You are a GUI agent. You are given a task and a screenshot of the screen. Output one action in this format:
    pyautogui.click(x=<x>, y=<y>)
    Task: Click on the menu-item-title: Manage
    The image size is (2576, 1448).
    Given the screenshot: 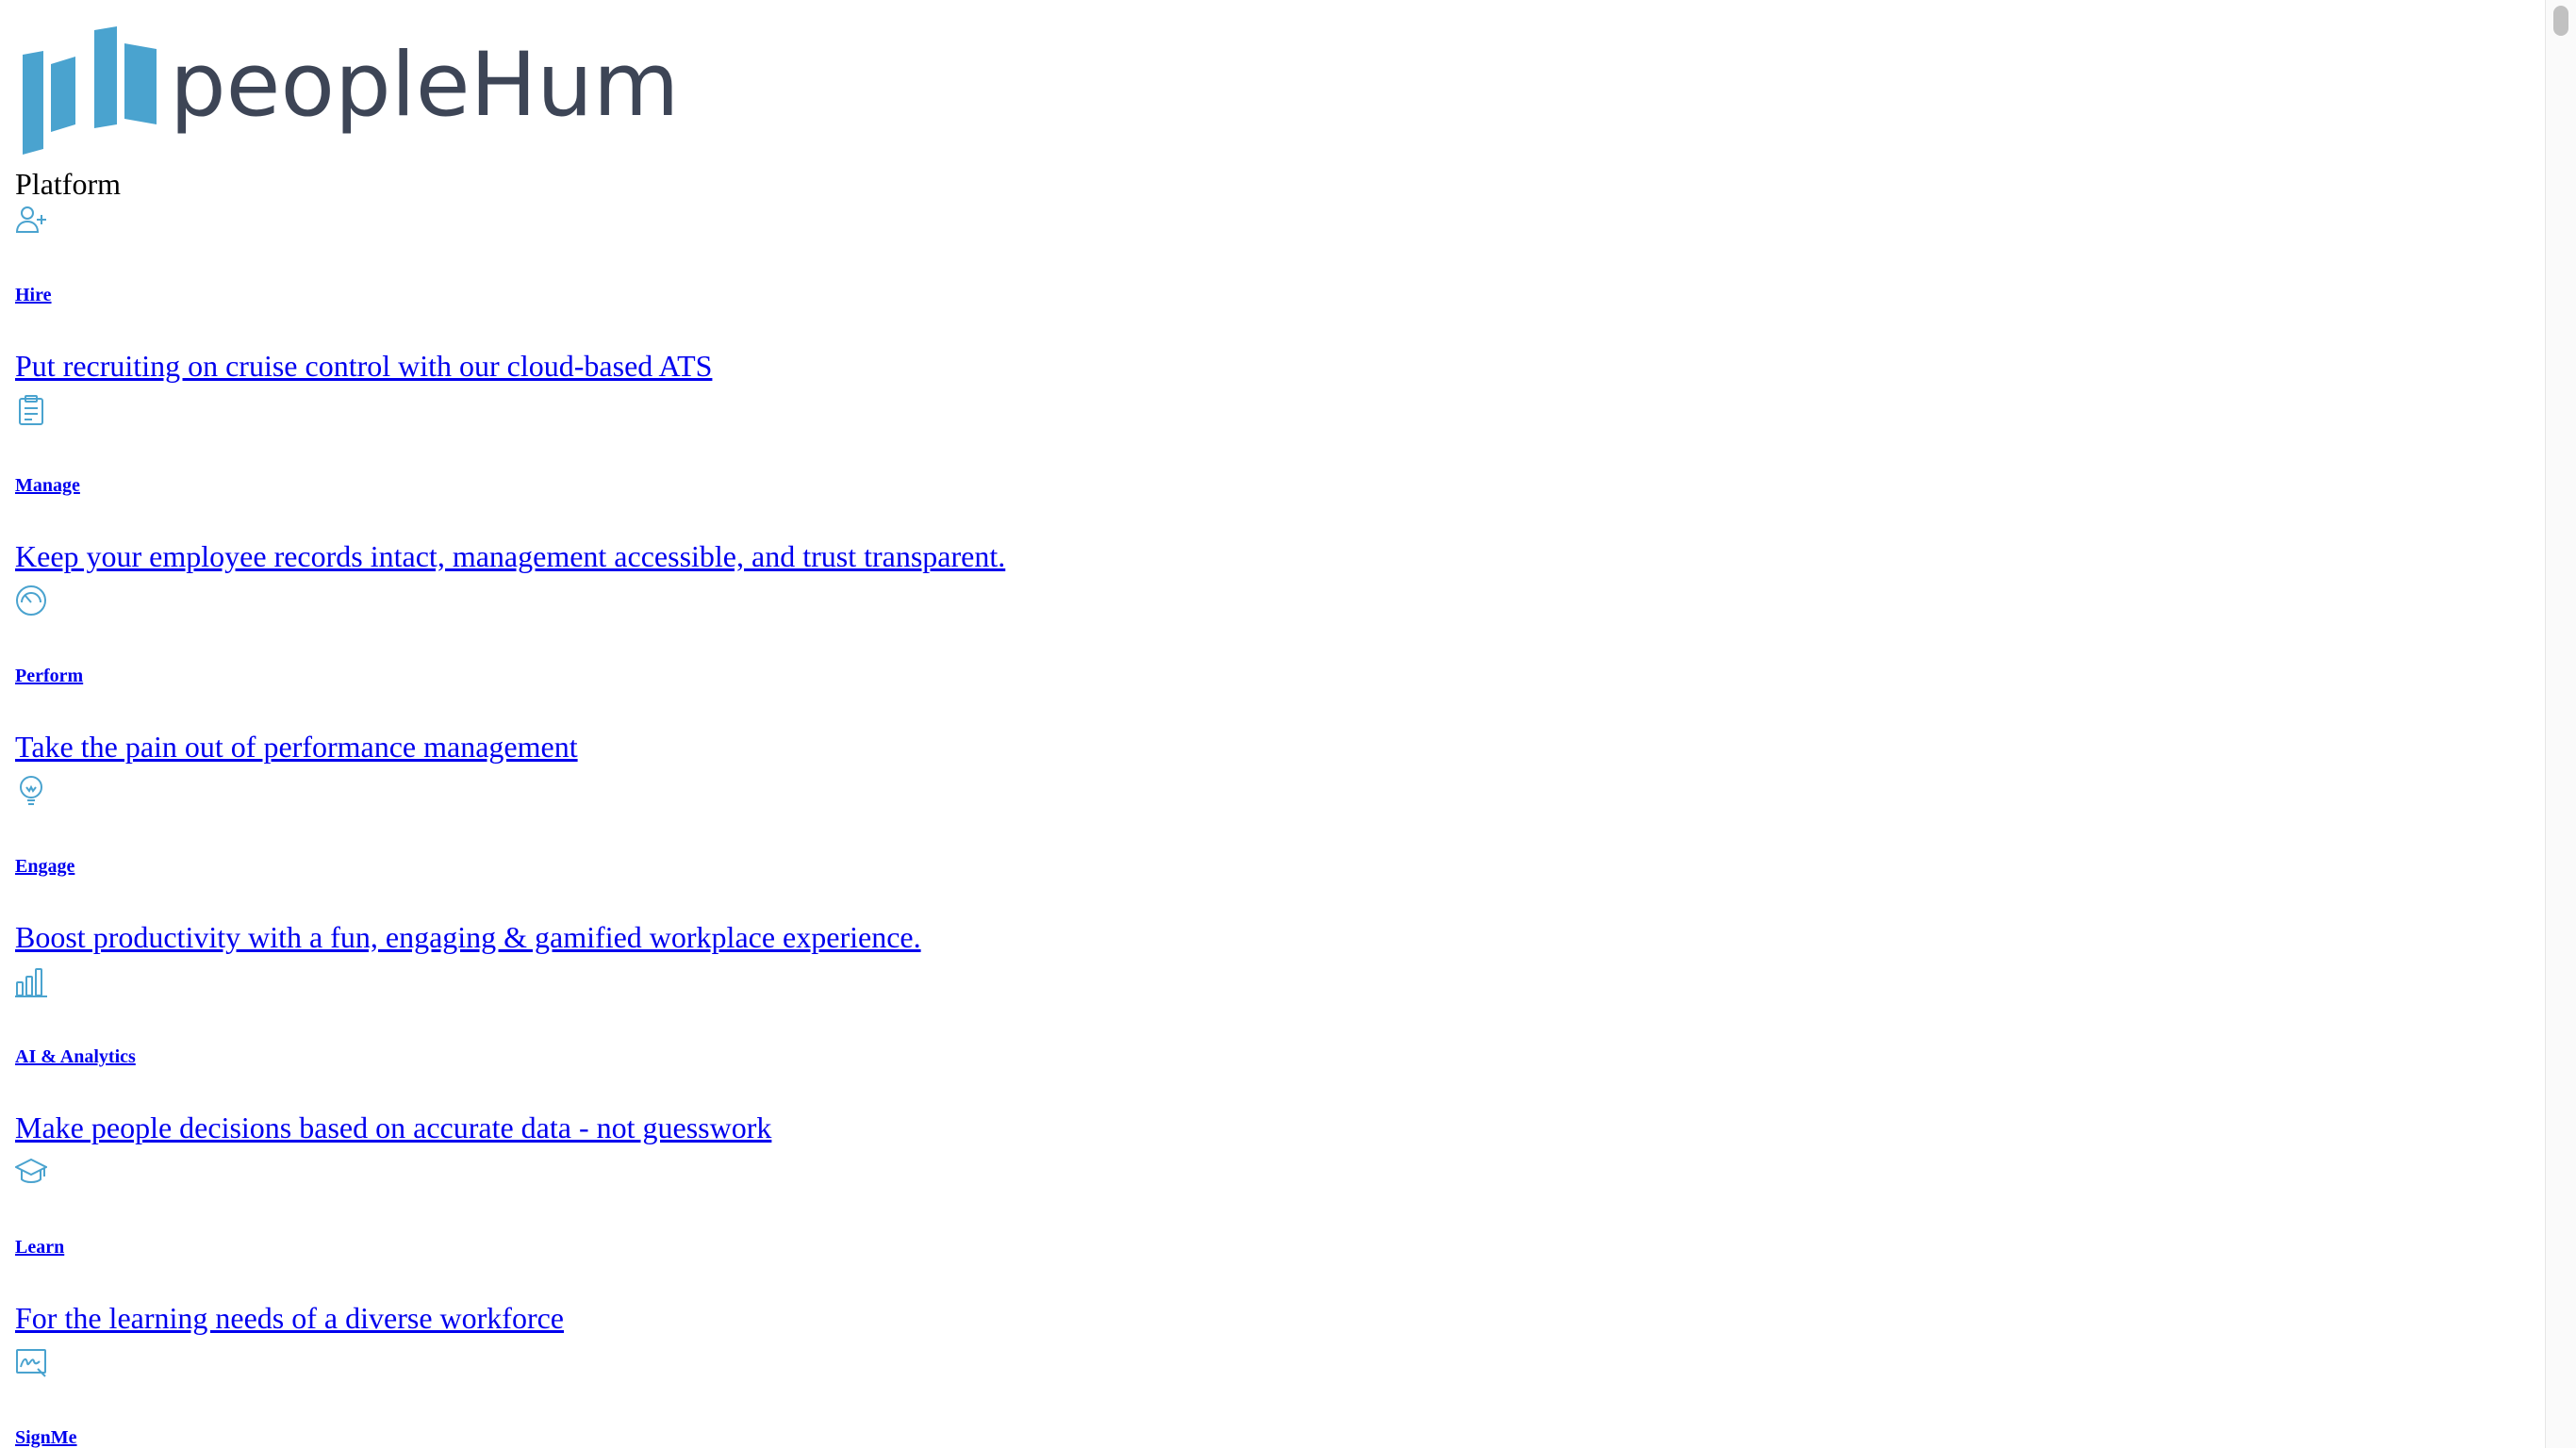 What is the action you would take?
    pyautogui.click(x=47, y=486)
    